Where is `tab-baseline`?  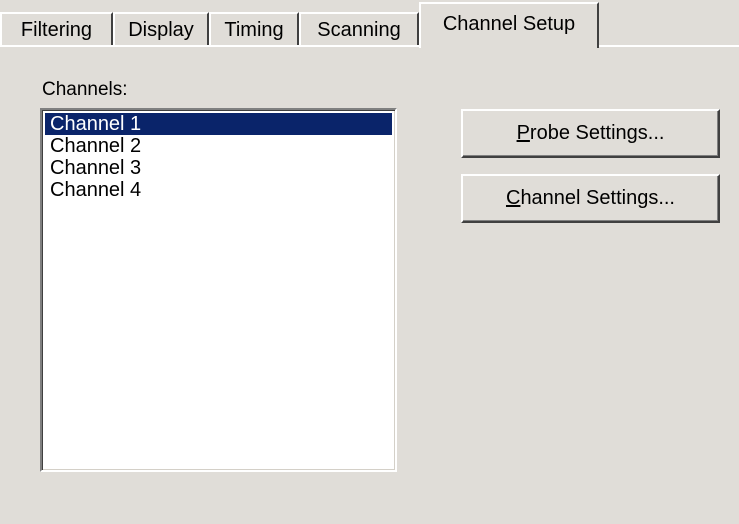 tab-baseline is located at coordinates (369, 46).